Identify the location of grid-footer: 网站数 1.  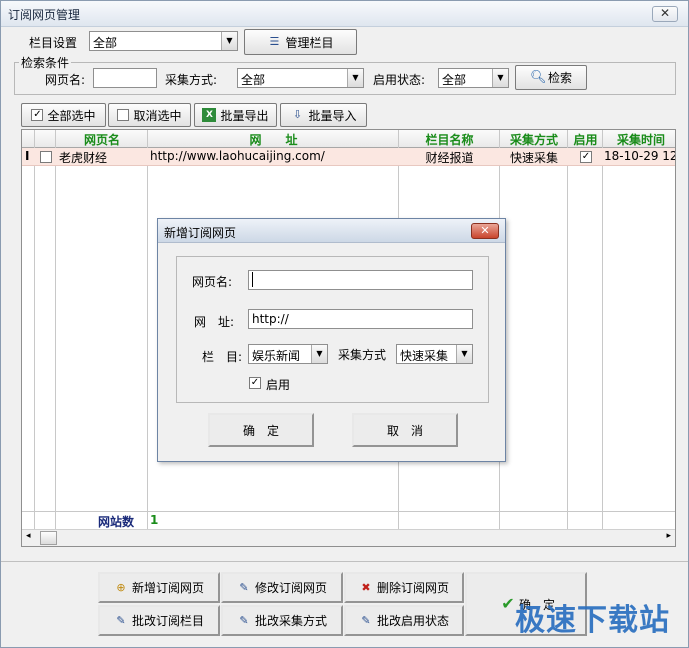
(348, 520).